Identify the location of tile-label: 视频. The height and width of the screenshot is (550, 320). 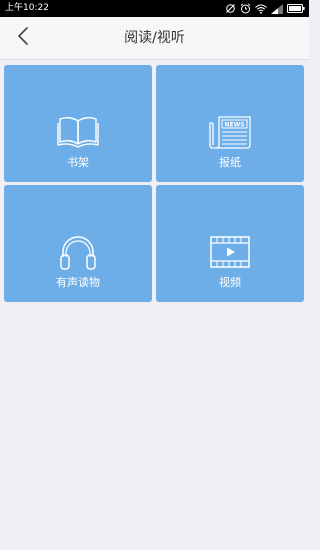
(230, 282).